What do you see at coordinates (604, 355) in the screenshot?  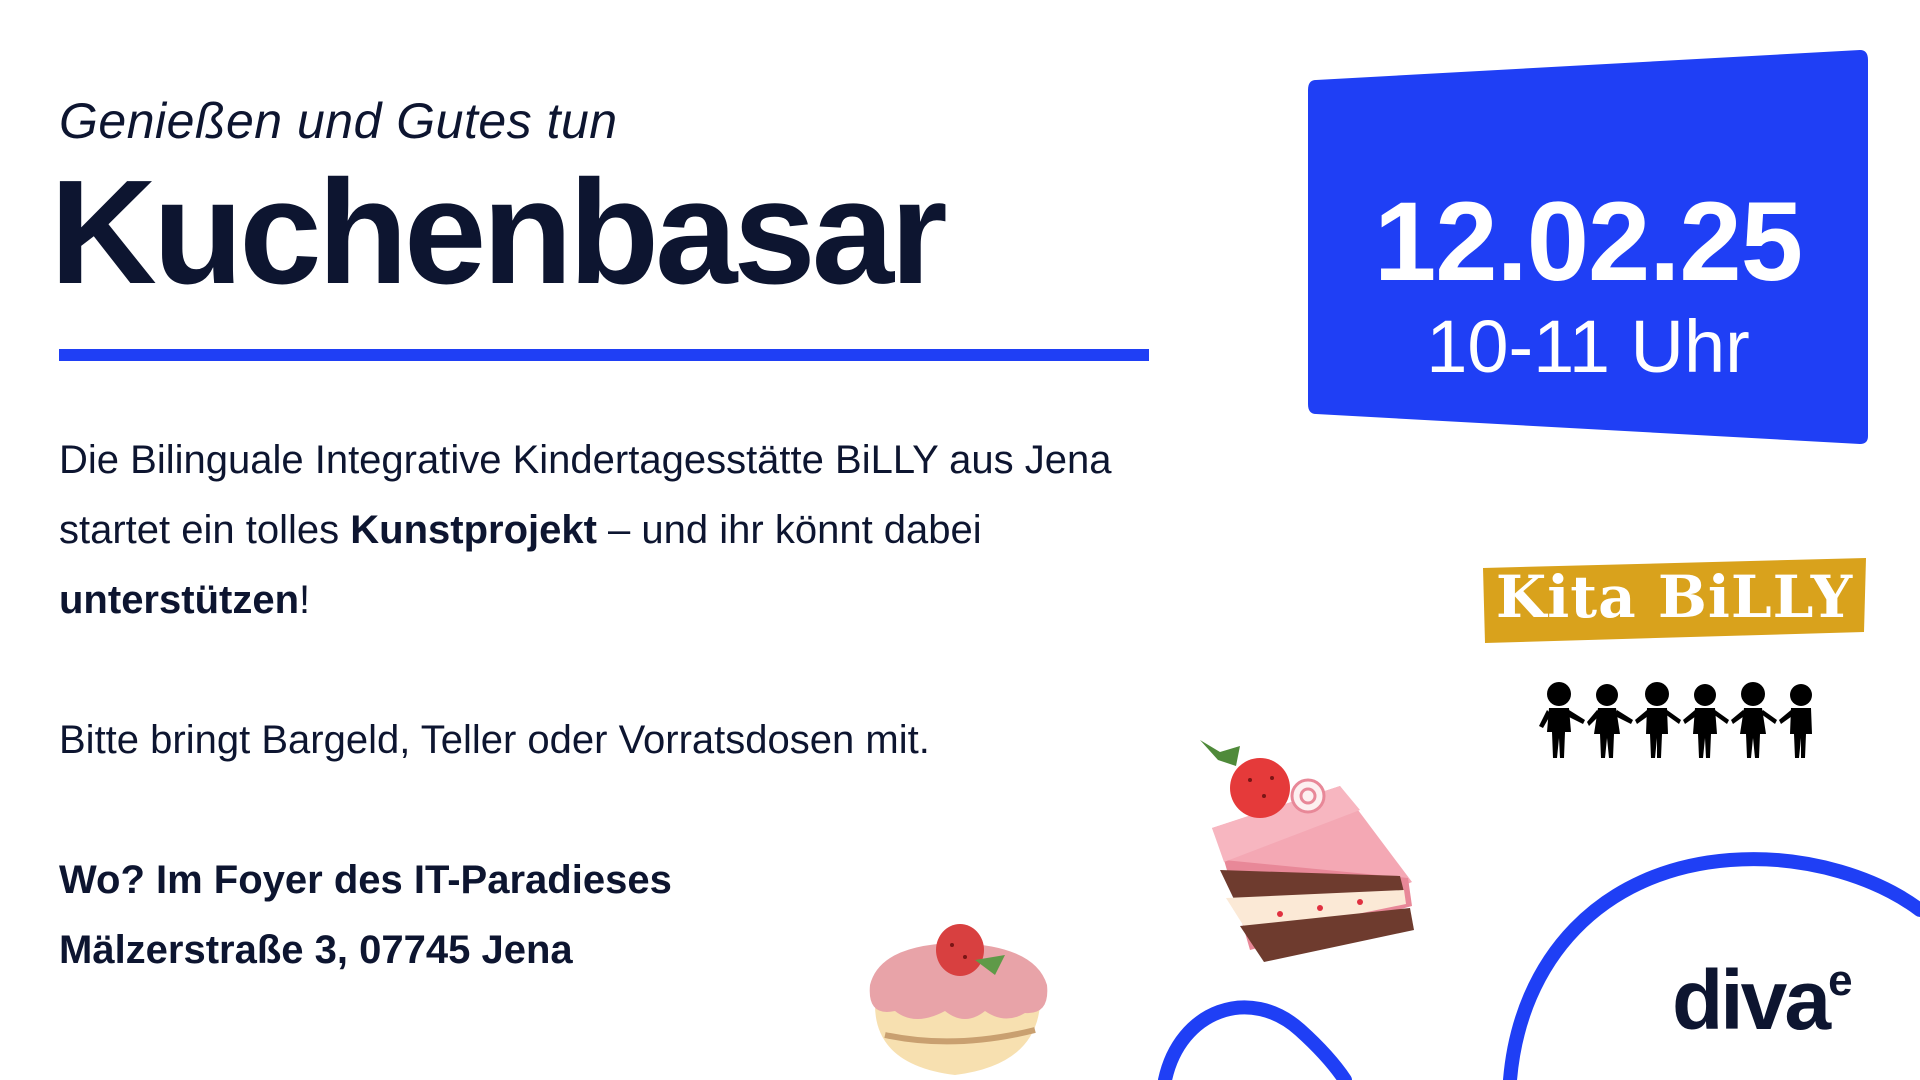 I see `title-underline` at bounding box center [604, 355].